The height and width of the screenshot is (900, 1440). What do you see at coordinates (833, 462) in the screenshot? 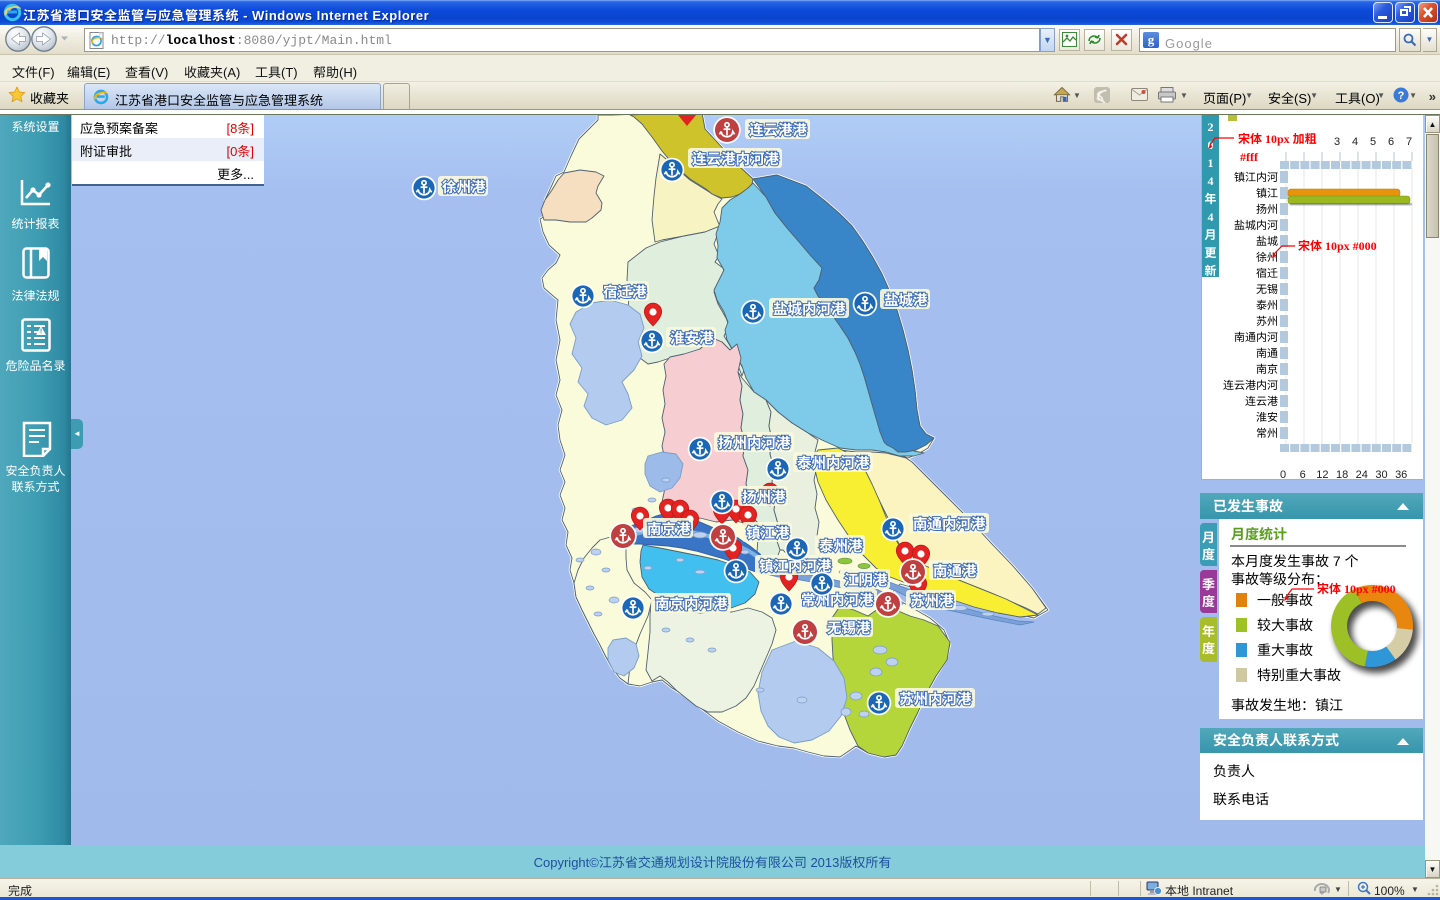
I see `svg-text: 泰州内河港` at bounding box center [833, 462].